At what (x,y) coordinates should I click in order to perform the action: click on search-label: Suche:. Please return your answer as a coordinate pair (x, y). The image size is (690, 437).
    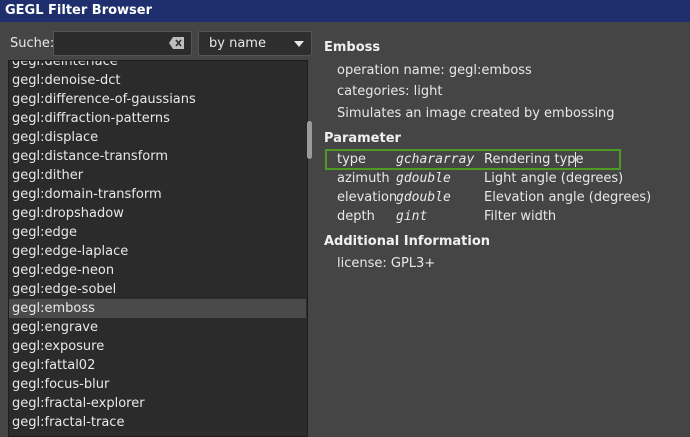
    Looking at the image, I should click on (32, 43).